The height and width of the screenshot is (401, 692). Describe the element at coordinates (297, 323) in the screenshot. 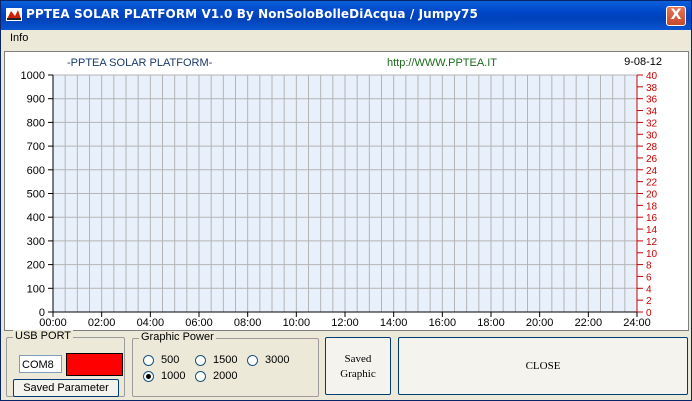

I see `x-tick-label: 10:00` at that location.